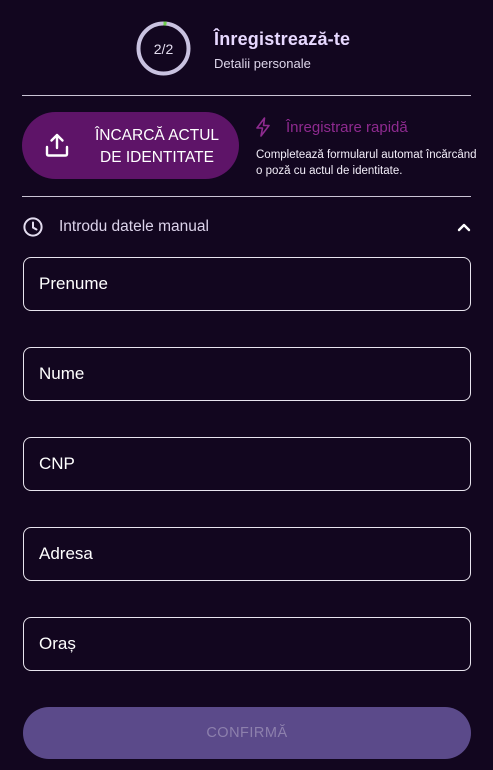  Describe the element at coordinates (263, 127) in the screenshot. I see `lightning-icon` at that location.